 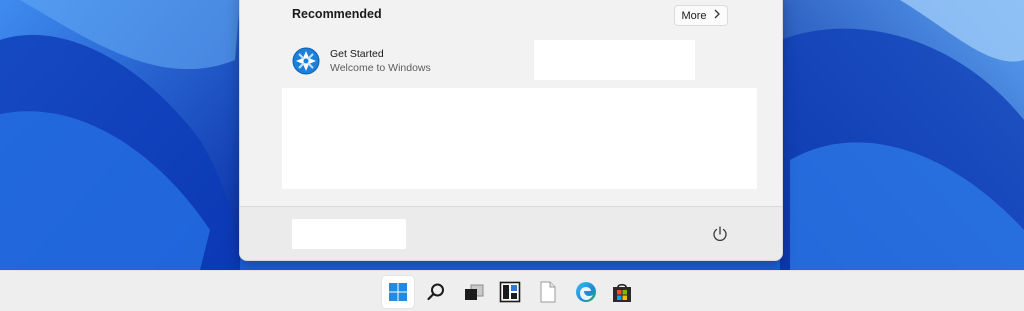 What do you see at coordinates (614, 60) in the screenshot?
I see `redacted-recommended-item` at bounding box center [614, 60].